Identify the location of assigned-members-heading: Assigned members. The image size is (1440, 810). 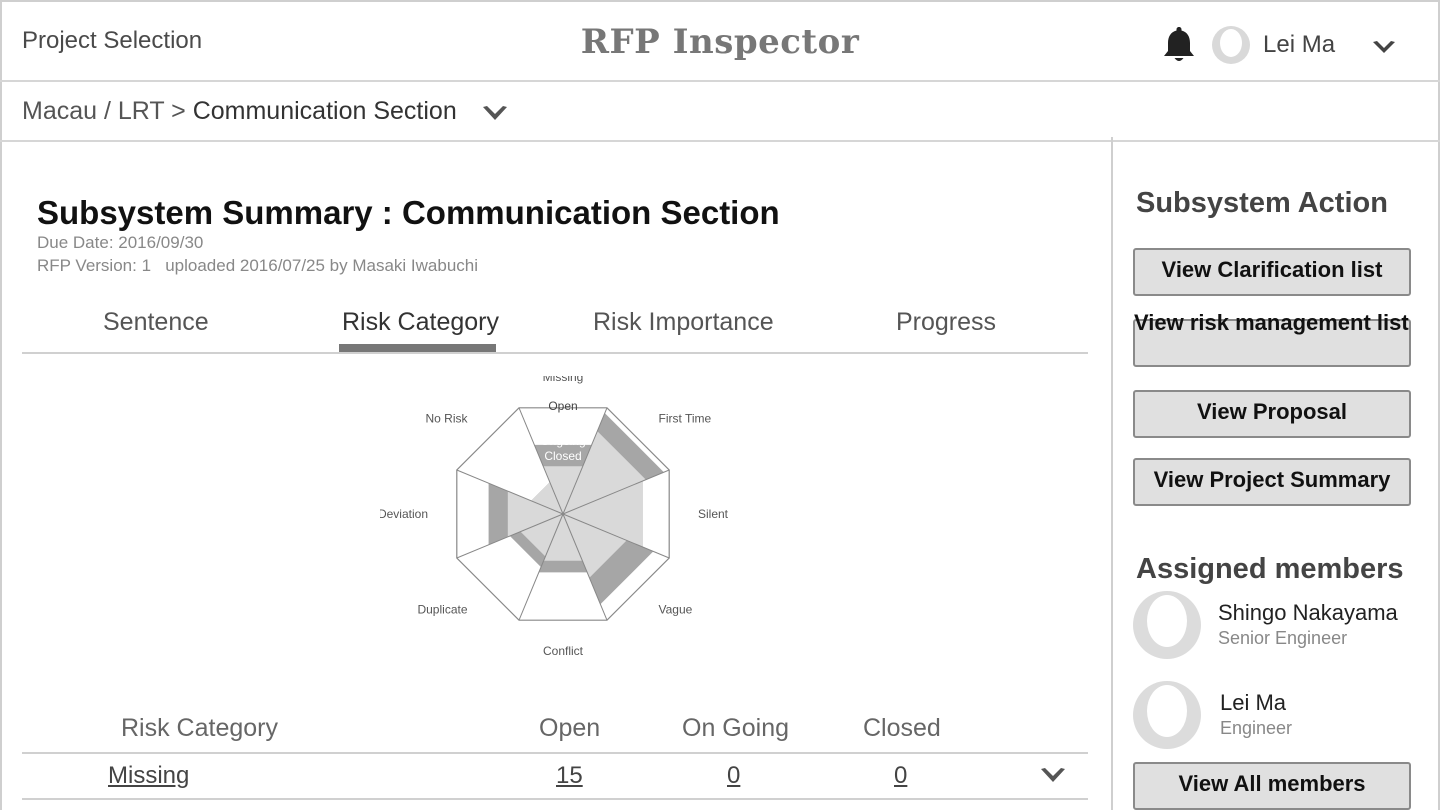
(1270, 569).